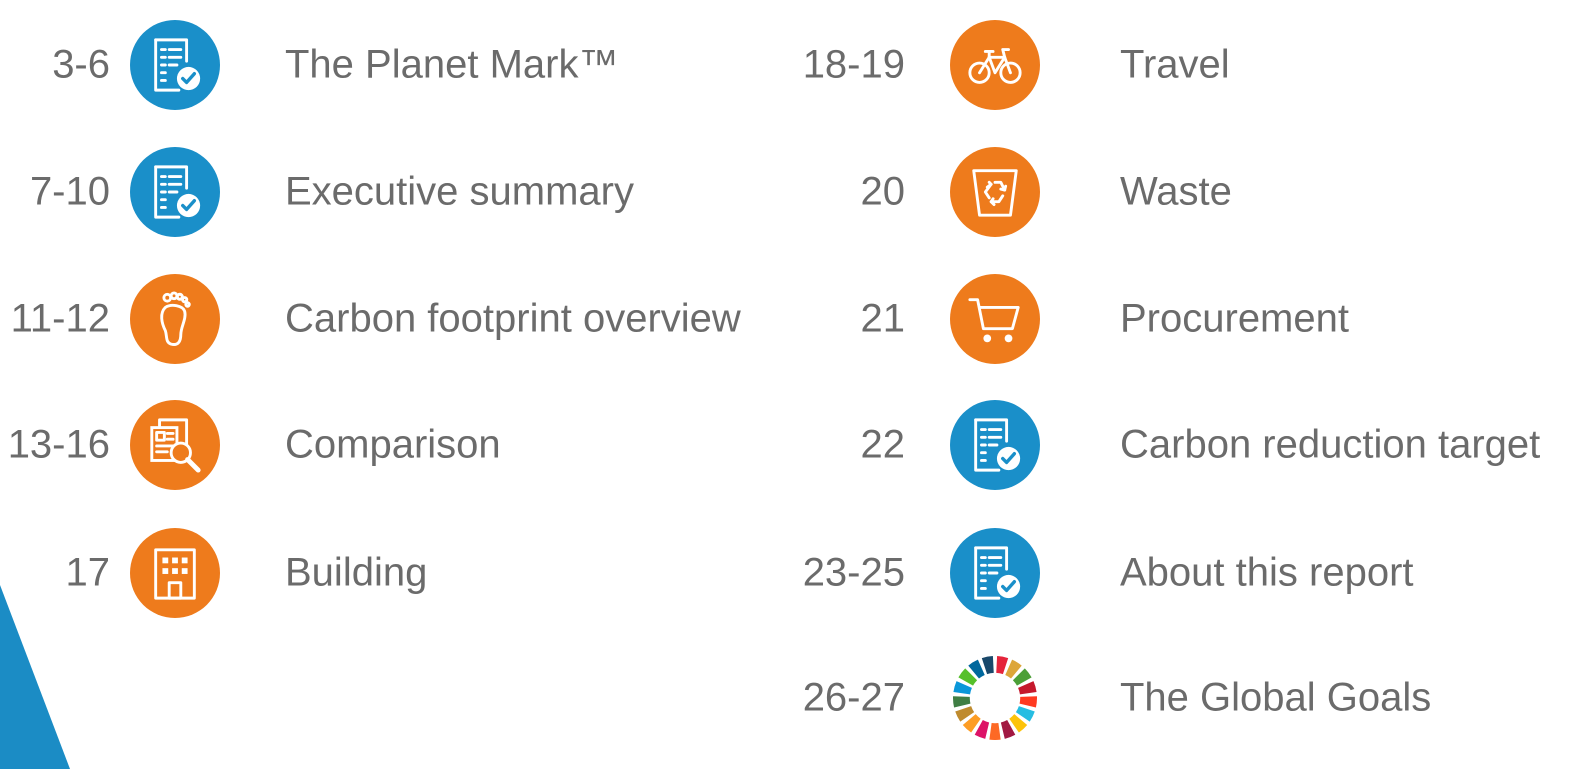 The height and width of the screenshot is (769, 1585). I want to click on toc-title: Carbon reduction target, so click(1330, 444).